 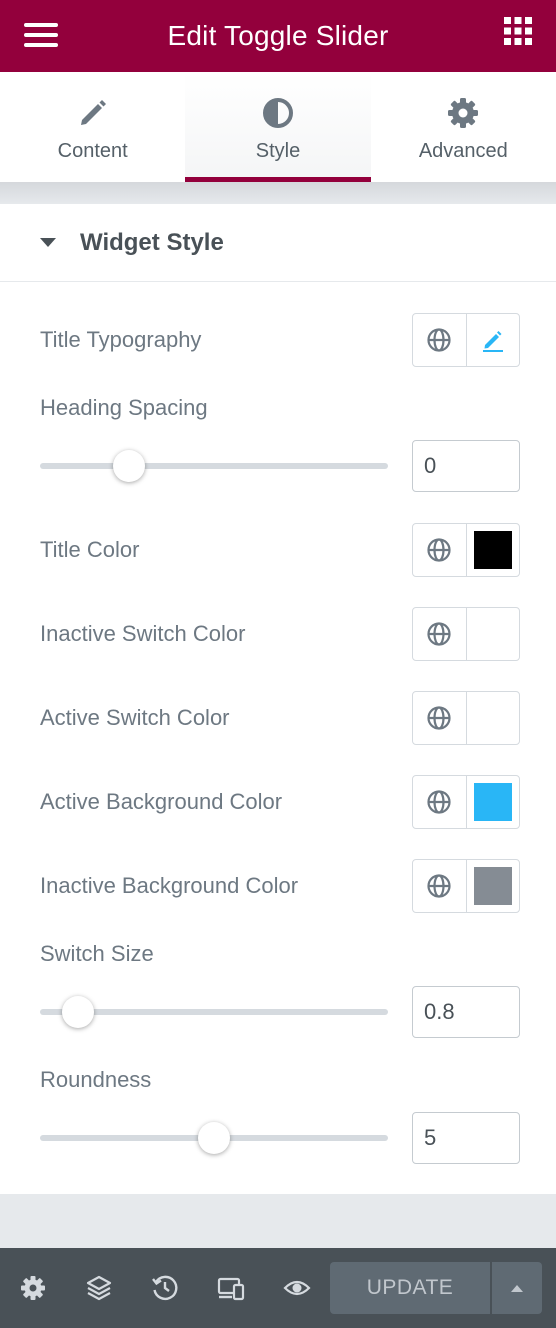 I want to click on panel-header: Edit Toggle Slider, so click(x=278, y=36).